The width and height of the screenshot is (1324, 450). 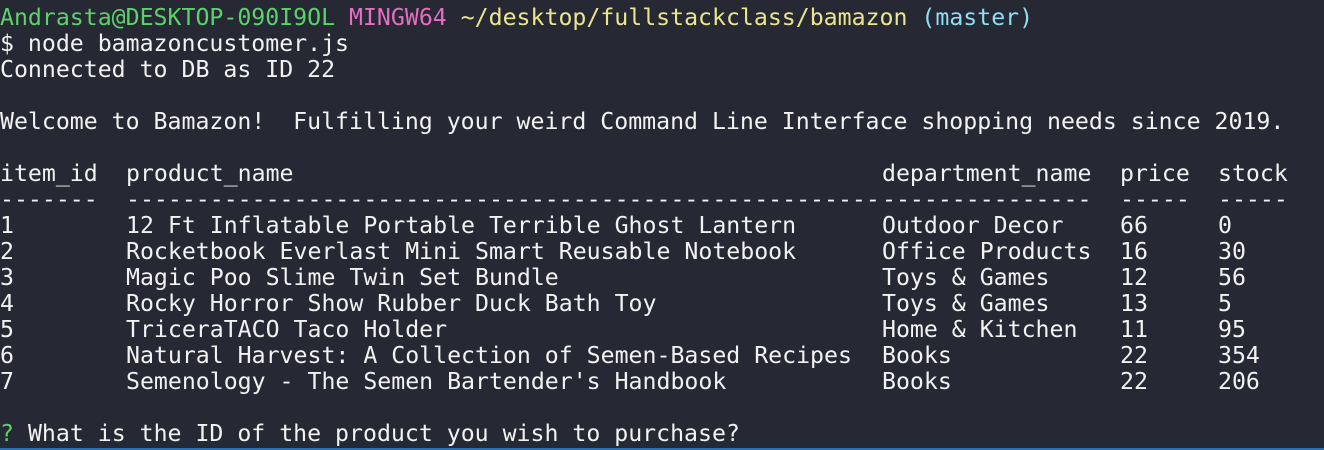 I want to click on cell-product-name: Rocky Horror Show Rubber Duck Bath Toy, so click(x=391, y=303).